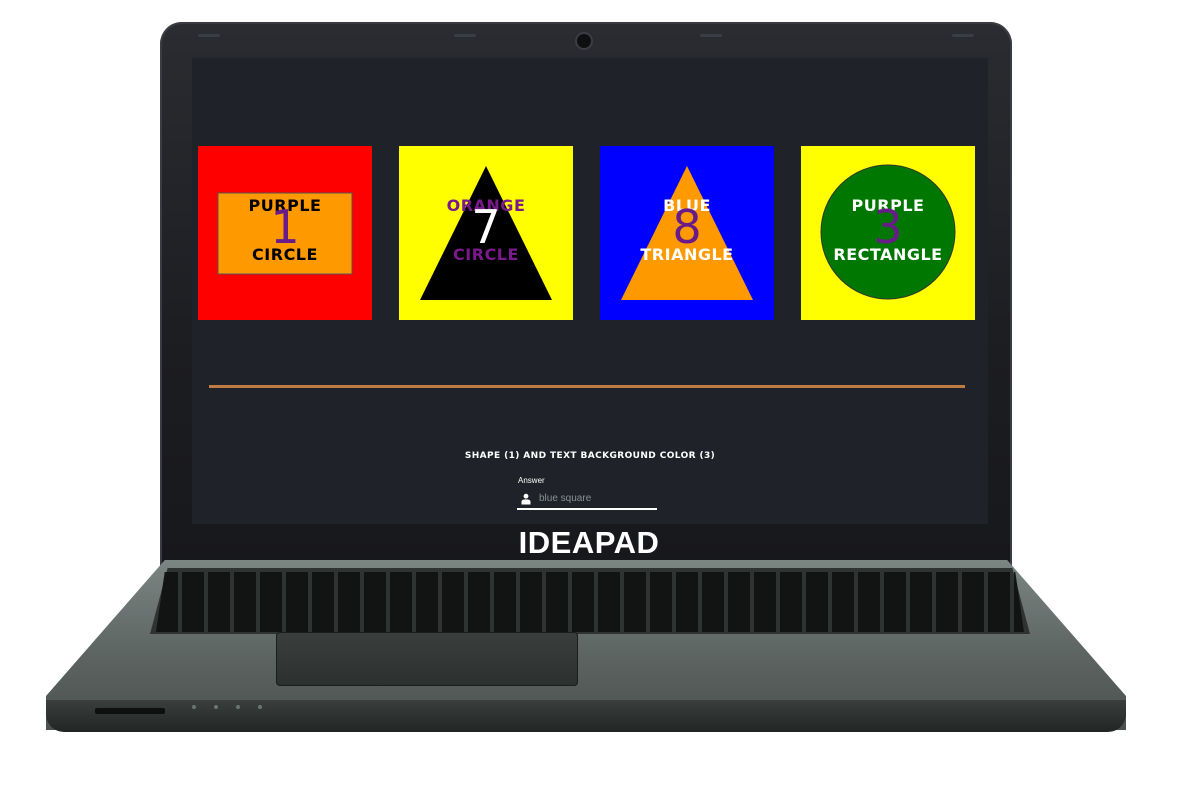 The height and width of the screenshot is (808, 1178). Describe the element at coordinates (590, 456) in the screenshot. I see `question-prompt: SHAPE (1) AND TEXT BACKGROUND COLOR (3)` at that location.